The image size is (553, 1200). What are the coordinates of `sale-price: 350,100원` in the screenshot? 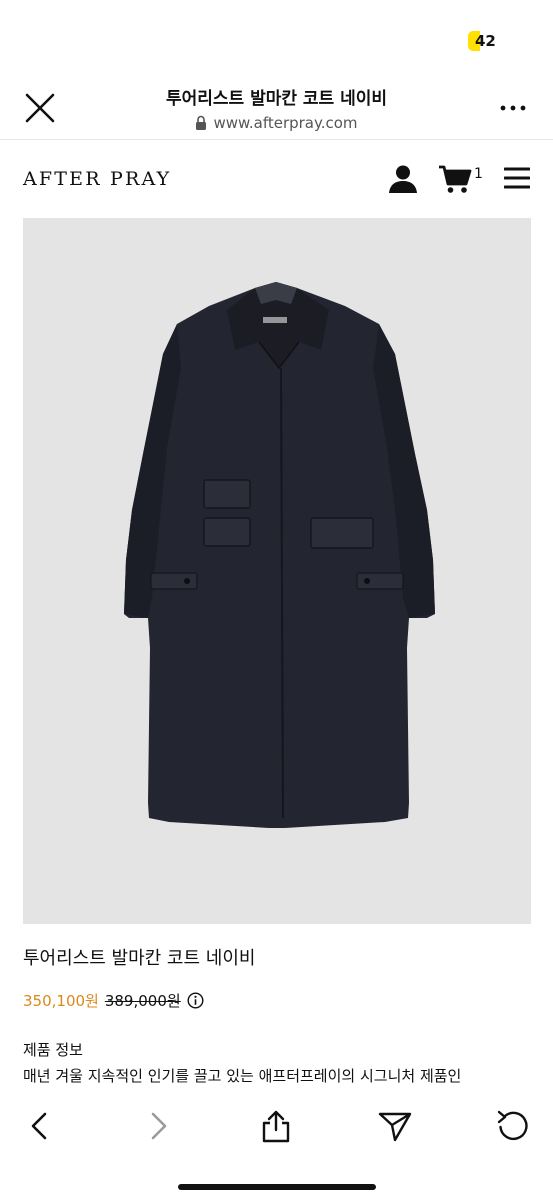 It's located at (61, 1001).